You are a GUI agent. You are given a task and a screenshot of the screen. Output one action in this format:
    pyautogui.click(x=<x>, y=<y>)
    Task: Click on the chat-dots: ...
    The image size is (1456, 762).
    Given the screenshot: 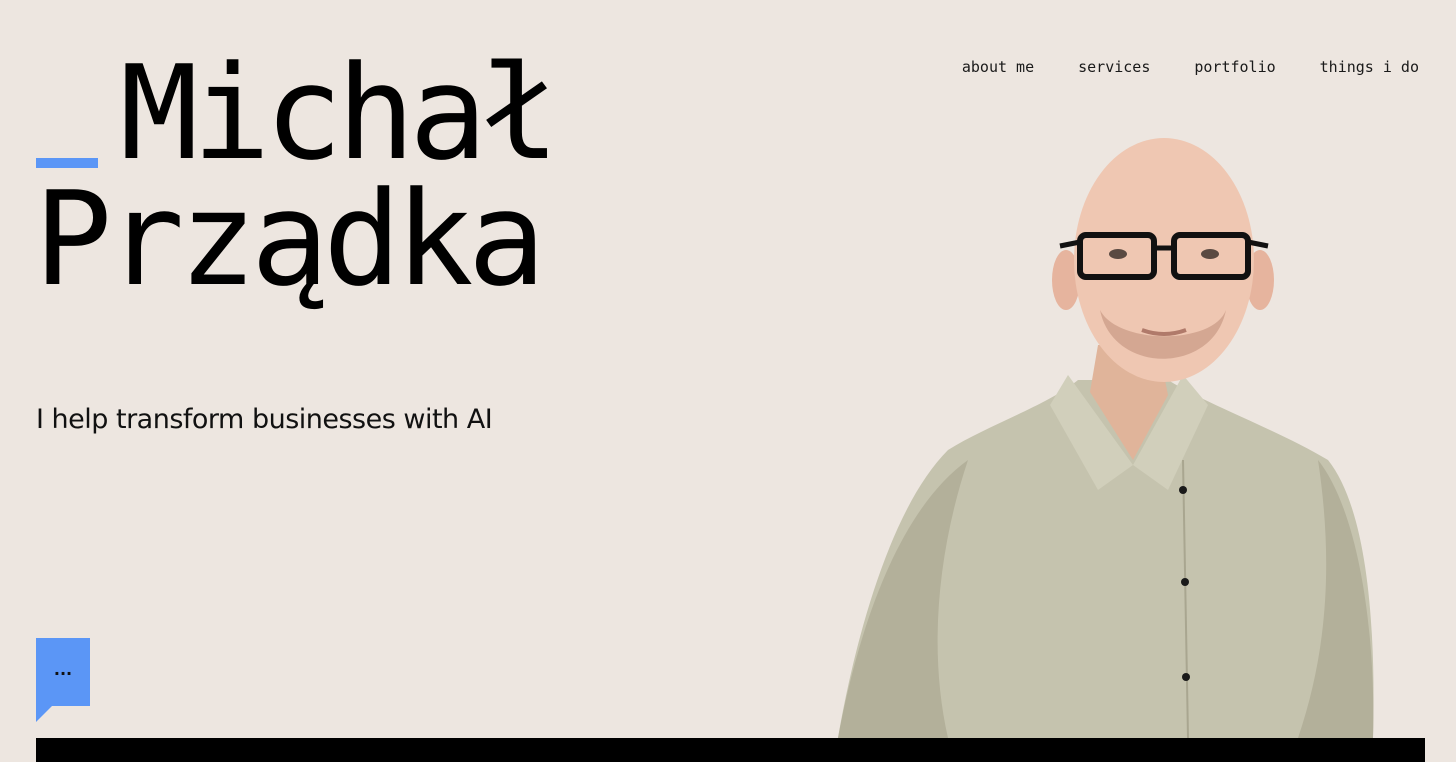 What is the action you would take?
    pyautogui.click(x=63, y=669)
    